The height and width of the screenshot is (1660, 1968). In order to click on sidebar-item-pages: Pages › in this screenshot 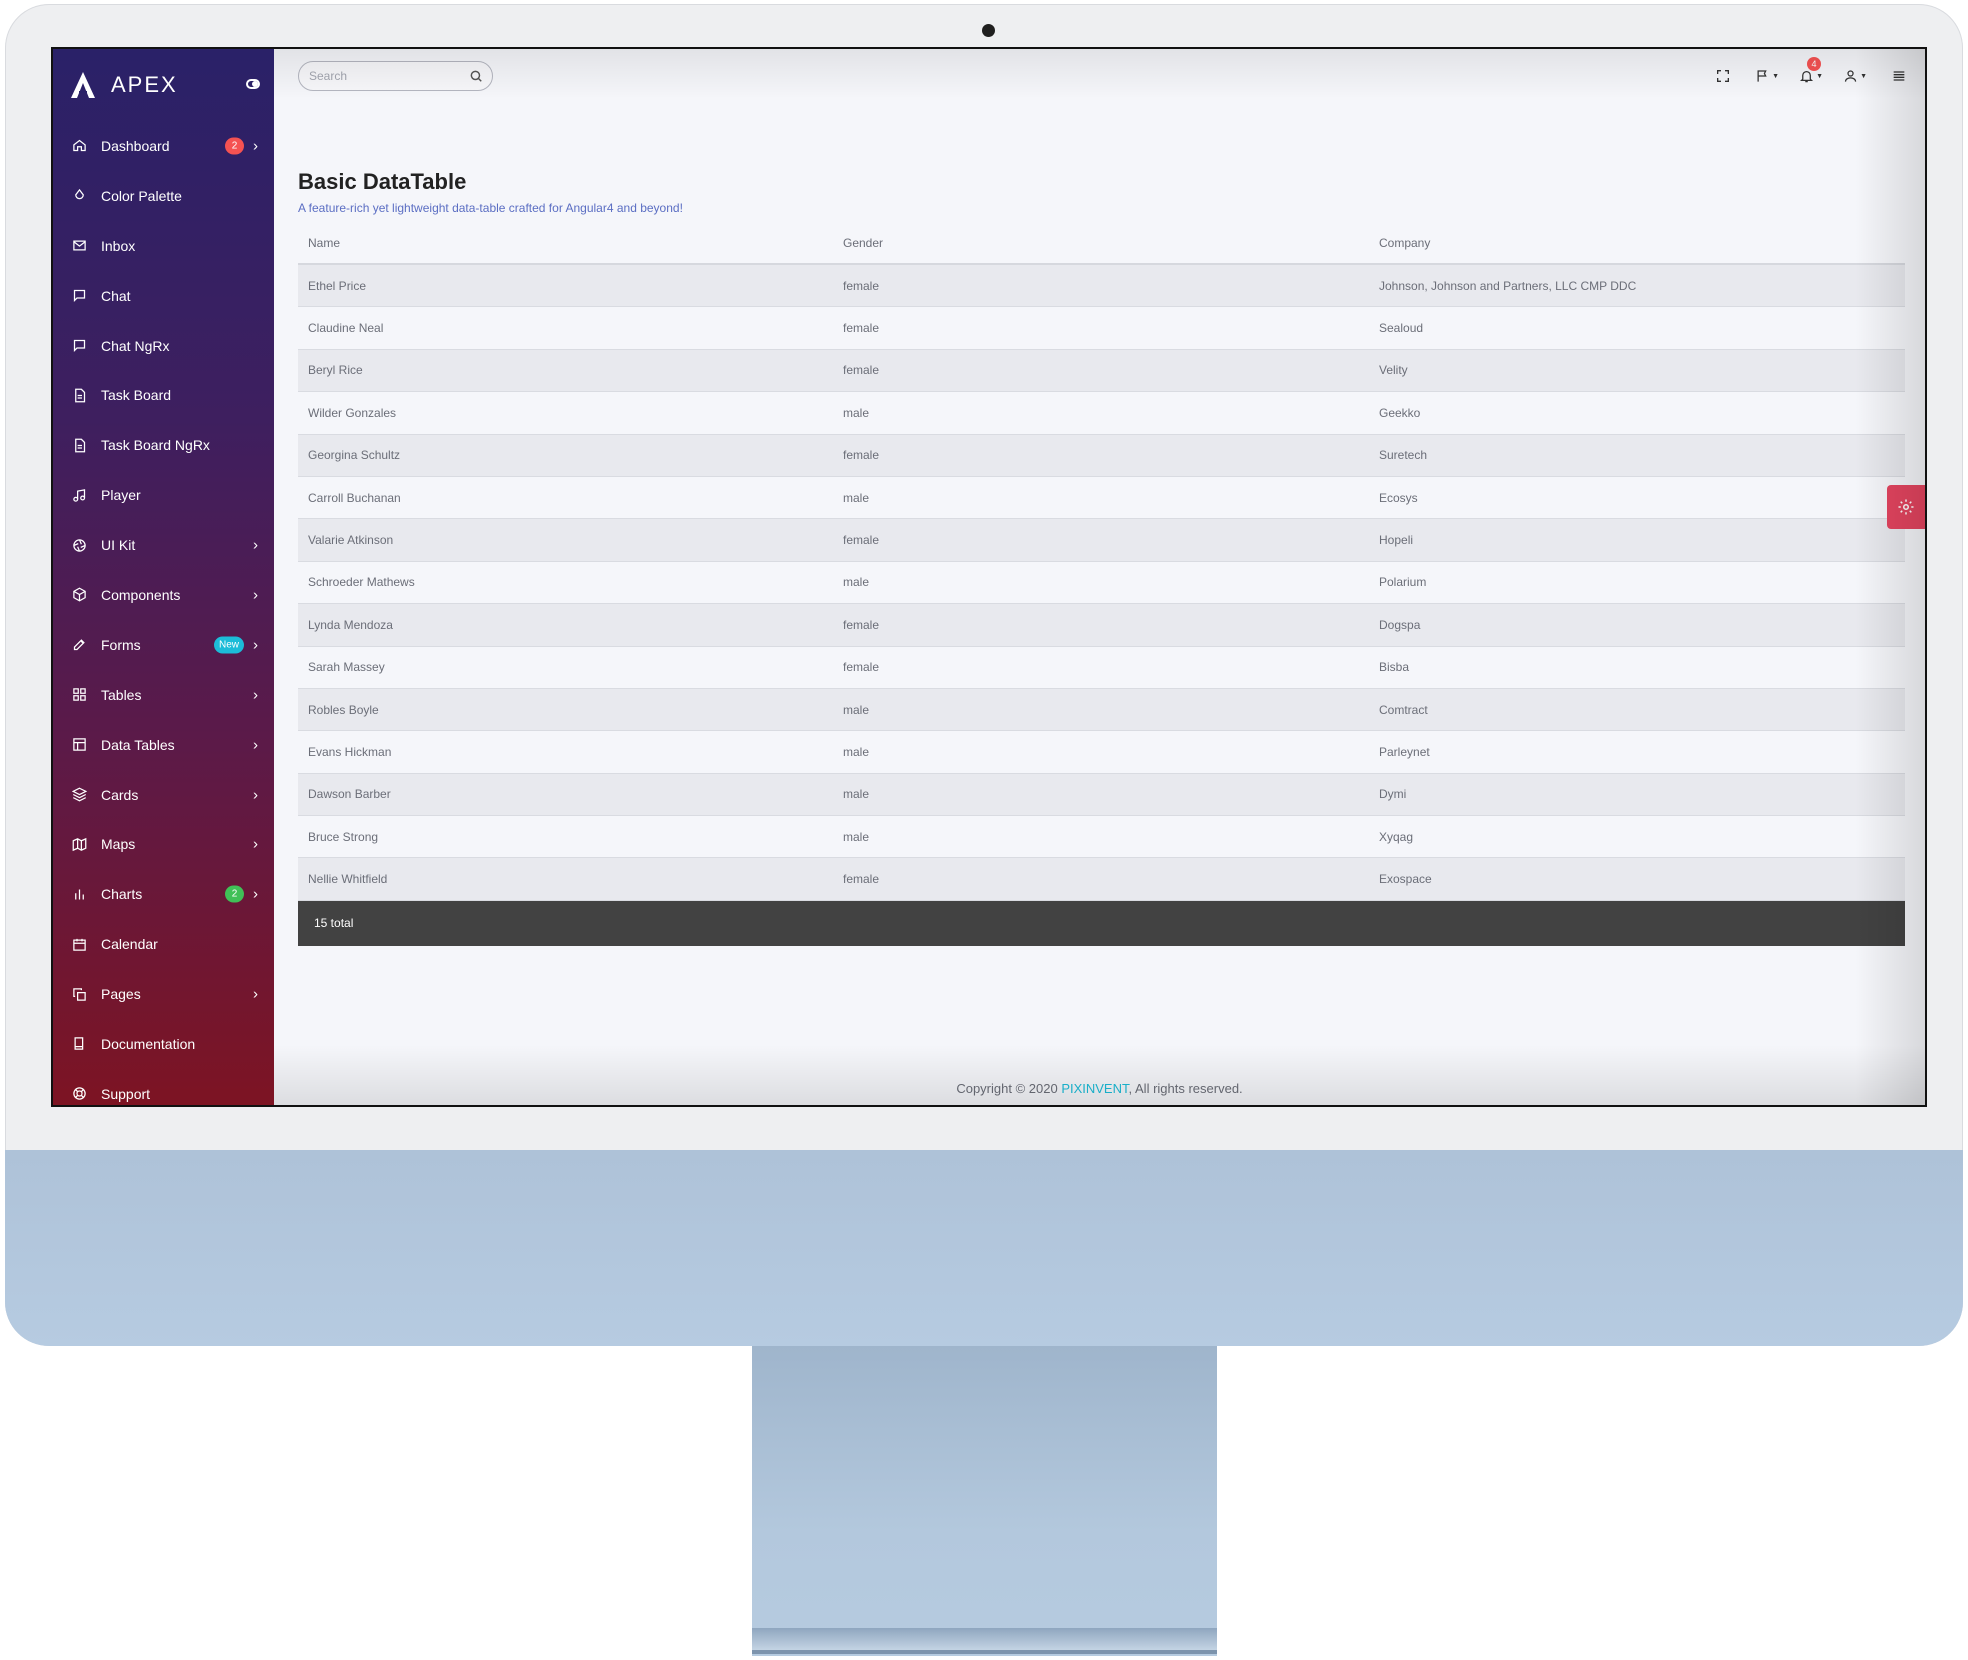, I will do `click(163, 994)`.